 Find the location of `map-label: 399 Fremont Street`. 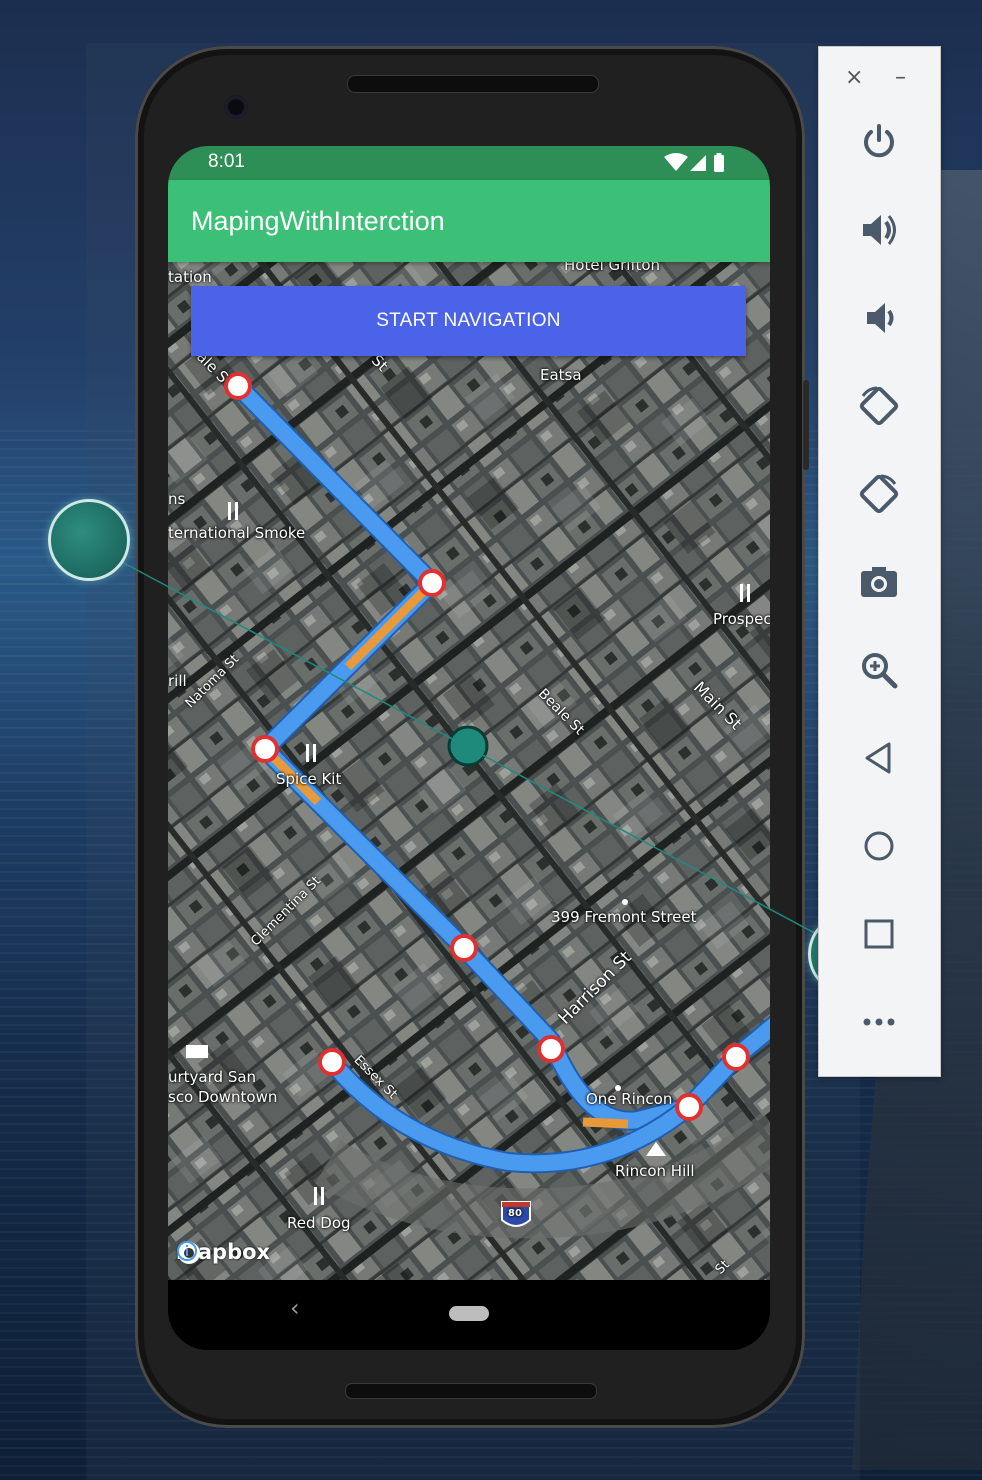

map-label: 399 Fremont Street is located at coordinates (624, 917).